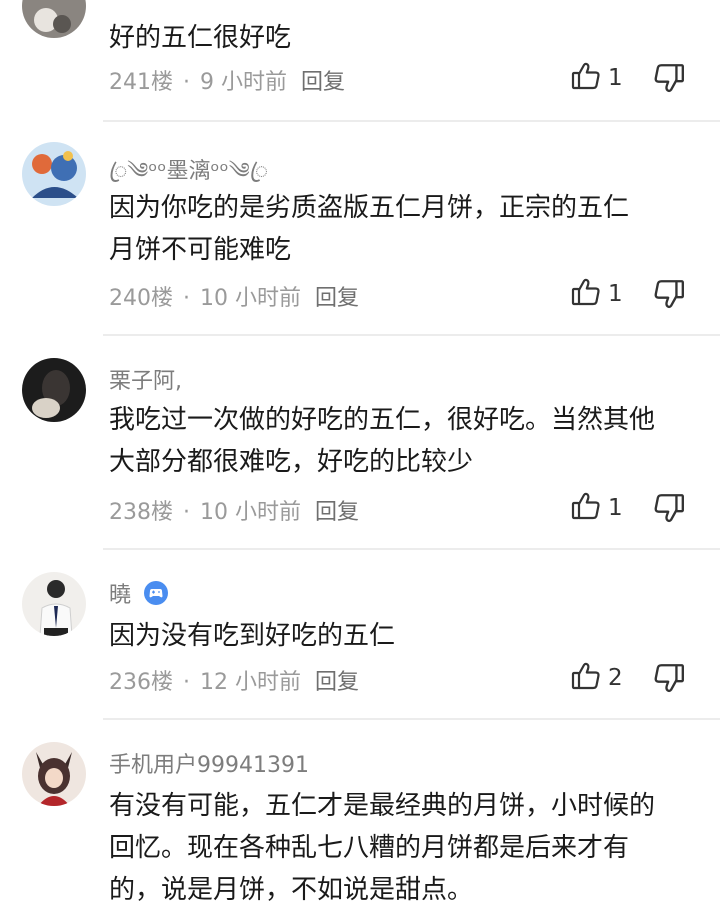 This screenshot has height=911, width=720. I want to click on comment-text: 因为你吃的是劣质盗版五仁月饼，正宗的五仁 月饼不可能难吃, so click(369, 229).